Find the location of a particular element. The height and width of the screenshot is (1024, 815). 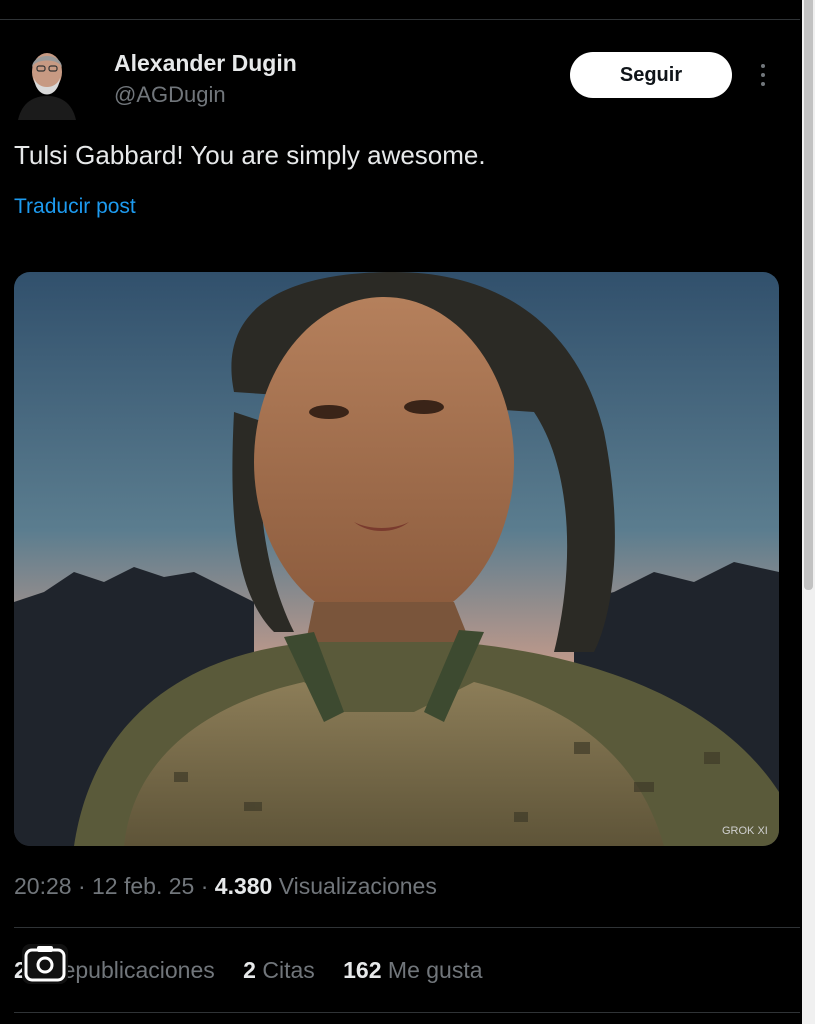

post-time: 20:28 is located at coordinates (43, 886).